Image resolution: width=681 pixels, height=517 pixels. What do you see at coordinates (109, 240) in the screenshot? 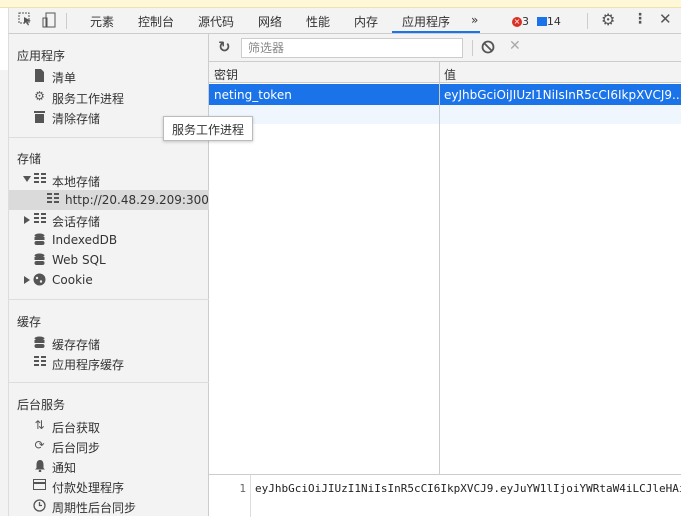
I see `sidebar-item-indexeddb: IndexedDB` at bounding box center [109, 240].